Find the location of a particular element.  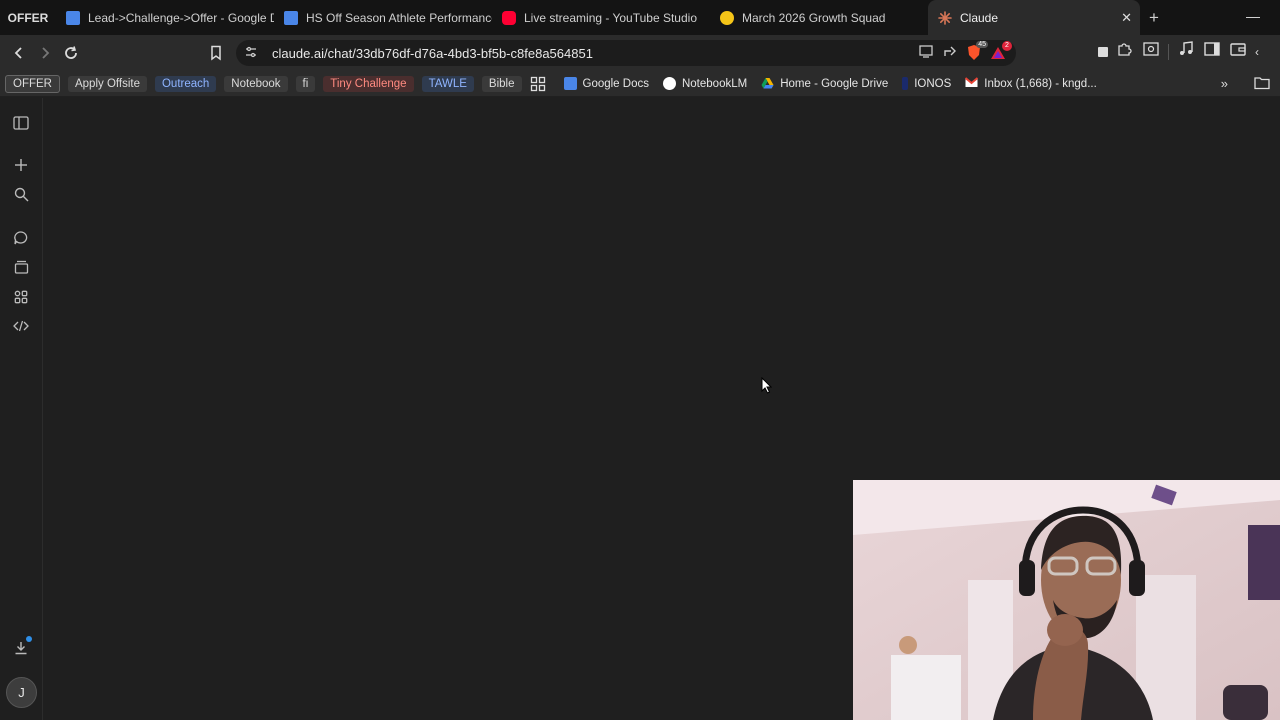

bookmark-label: IONOS is located at coordinates (933, 83).